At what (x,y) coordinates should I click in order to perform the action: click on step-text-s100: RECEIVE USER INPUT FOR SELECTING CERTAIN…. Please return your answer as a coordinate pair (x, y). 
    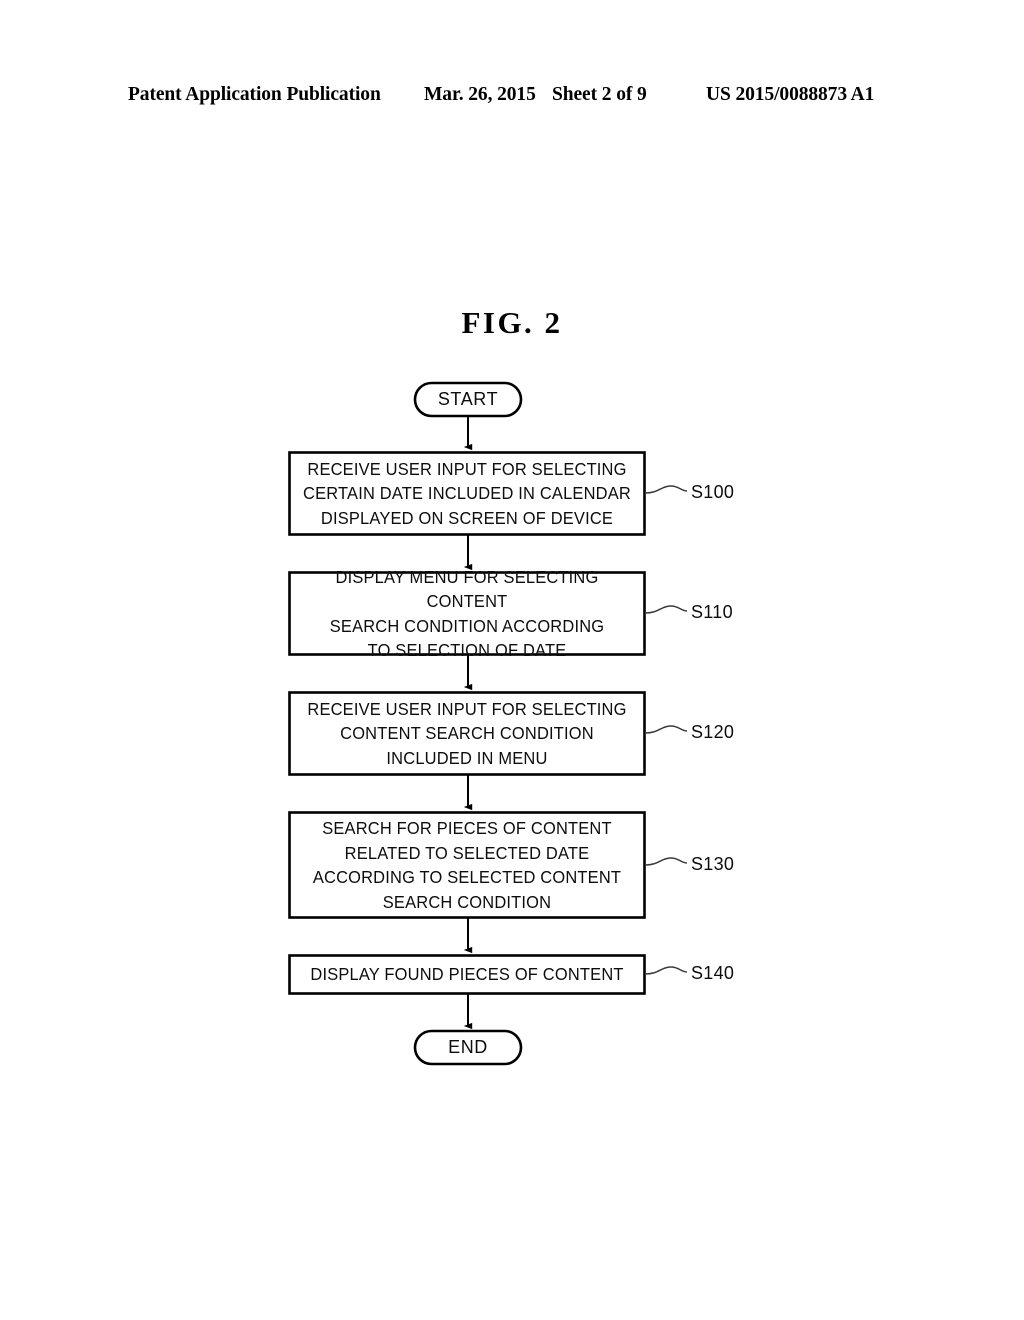
    Looking at the image, I should click on (467, 493).